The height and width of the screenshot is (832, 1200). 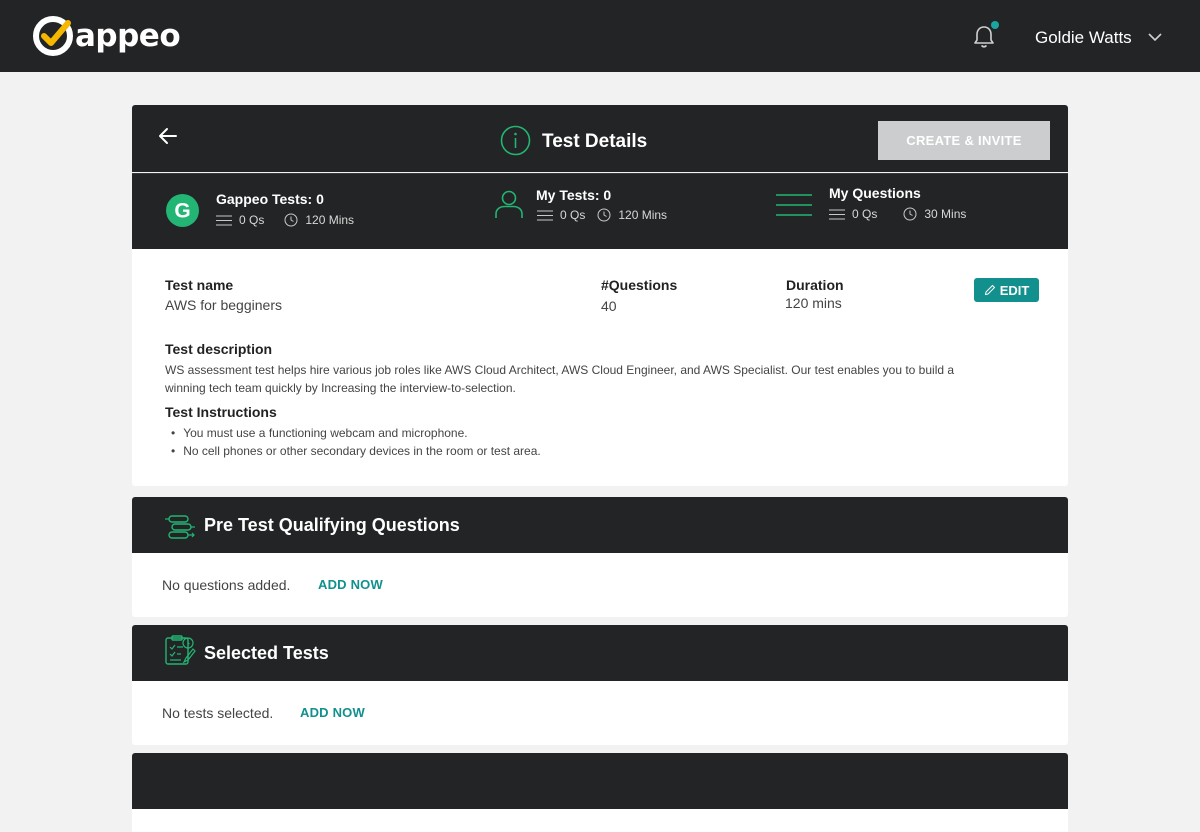 I want to click on no-tests-text: No tests selected., so click(x=218, y=713).